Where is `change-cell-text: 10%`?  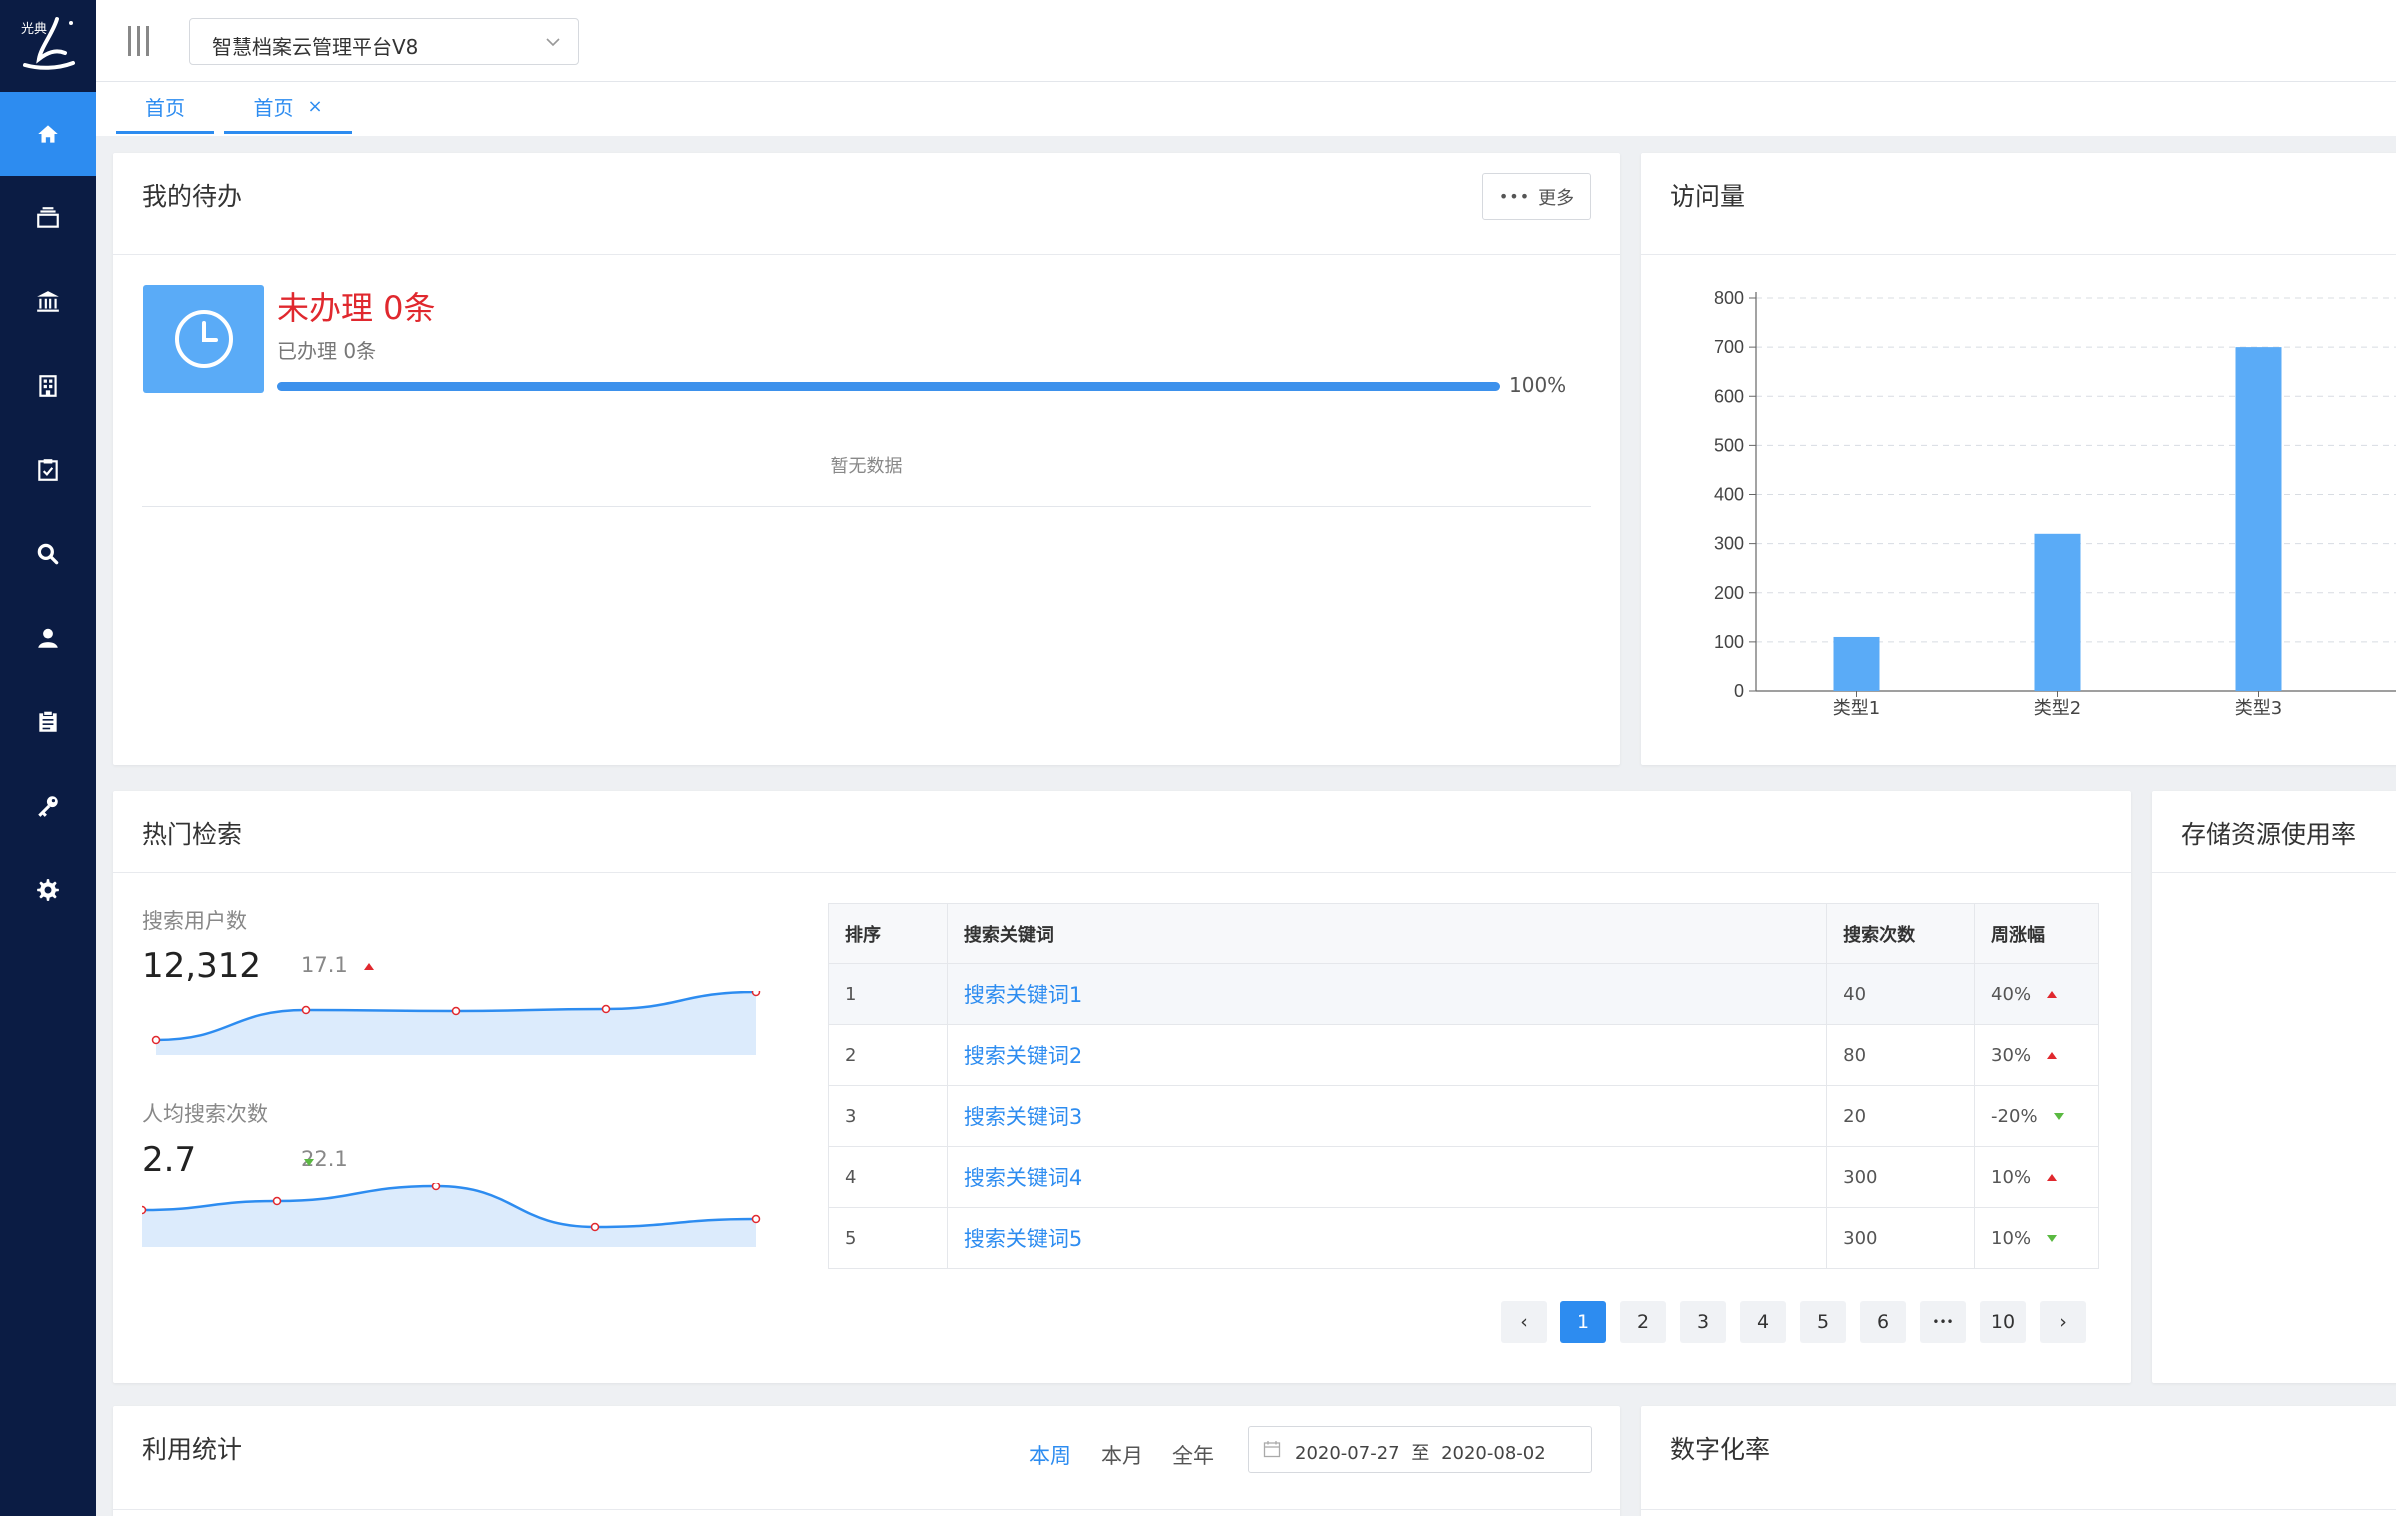
change-cell-text: 10% is located at coordinates (2011, 1238).